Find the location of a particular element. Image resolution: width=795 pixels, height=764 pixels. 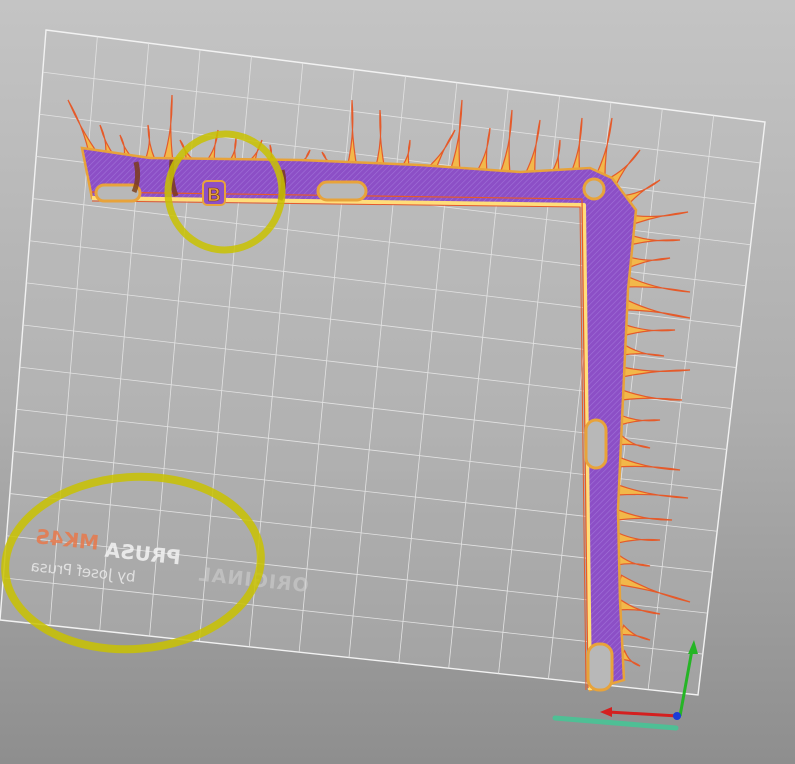

axis-x is located at coordinates (643, 714).